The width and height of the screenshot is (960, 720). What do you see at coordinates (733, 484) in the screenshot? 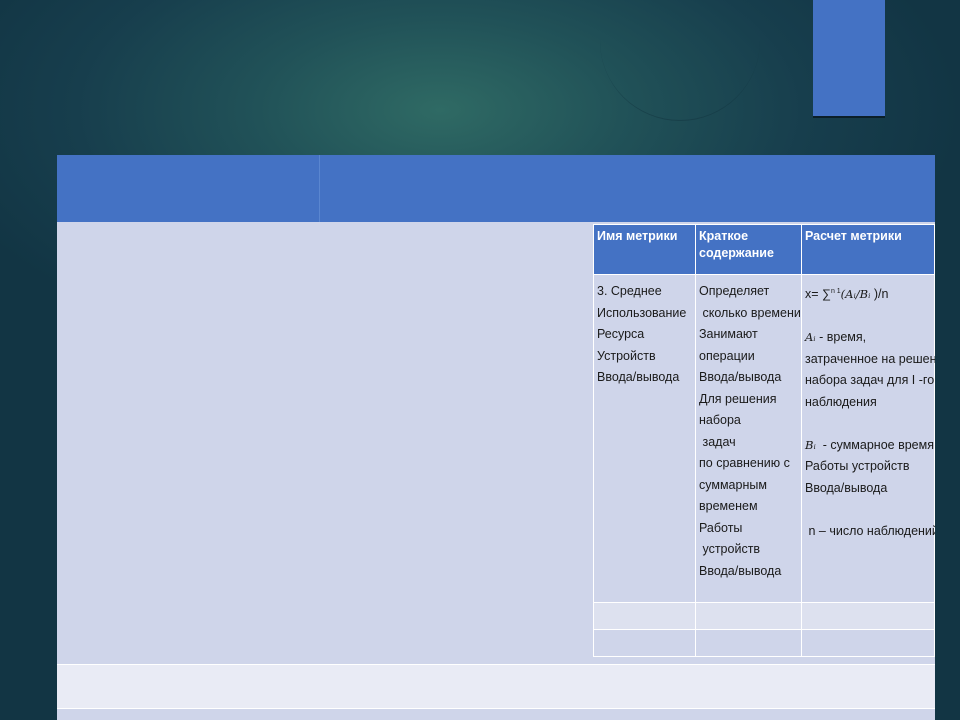
I see `summary-line: суммарным` at bounding box center [733, 484].